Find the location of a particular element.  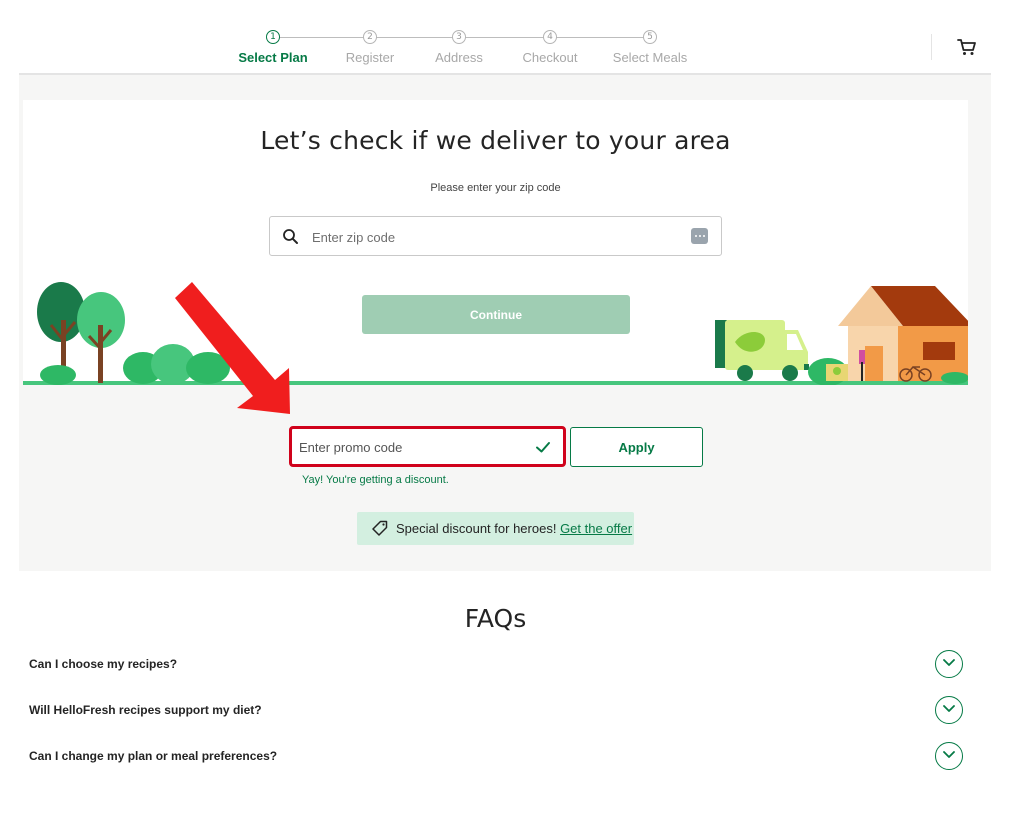

annotation-arrow is located at coordinates (232, 348).